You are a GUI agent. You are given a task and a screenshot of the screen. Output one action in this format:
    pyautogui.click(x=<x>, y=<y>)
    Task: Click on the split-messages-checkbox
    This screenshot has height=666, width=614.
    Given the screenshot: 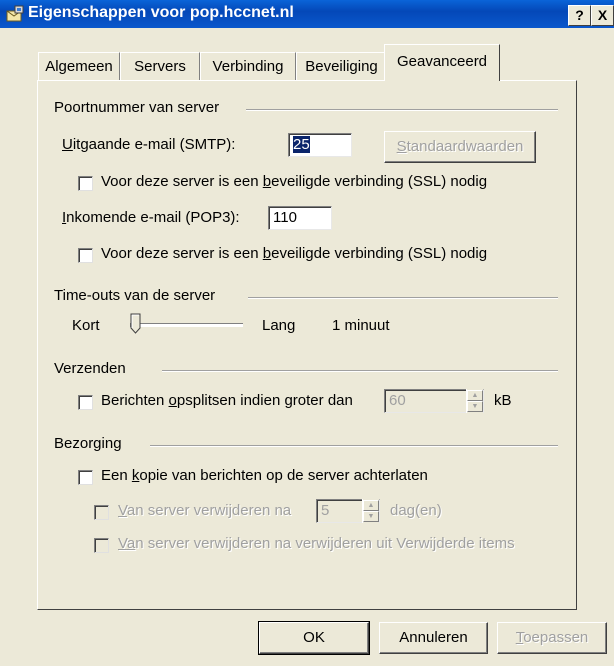 What is the action you would take?
    pyautogui.click(x=85, y=402)
    